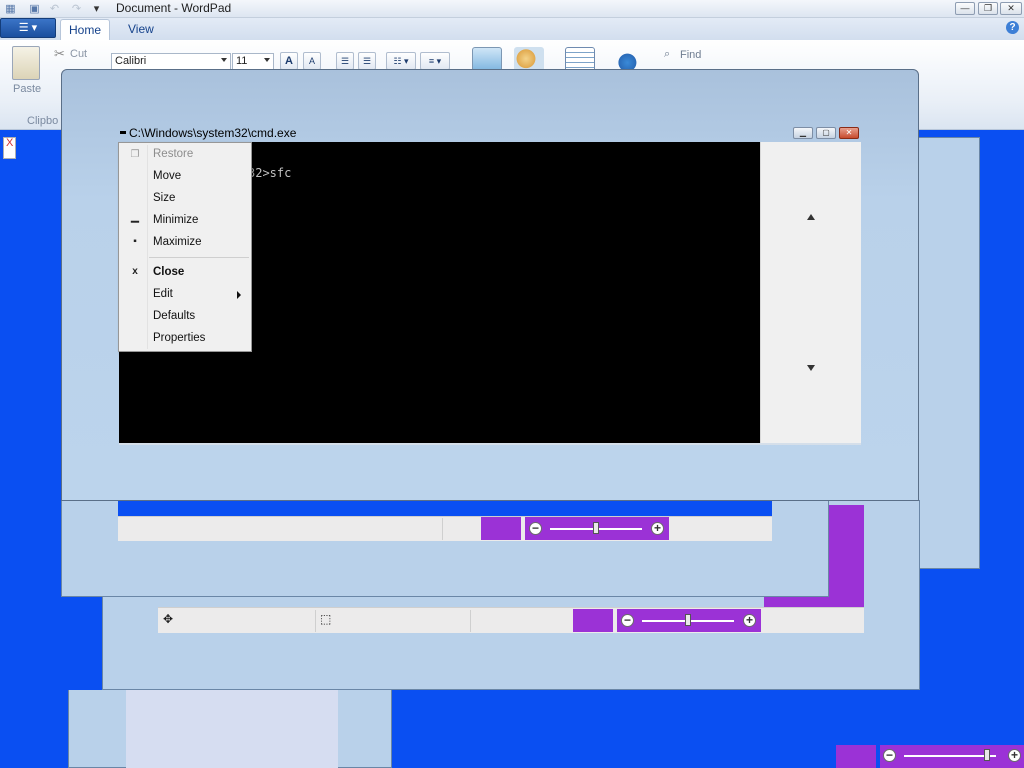 Image resolution: width=1024 pixels, height=768 pixels. What do you see at coordinates (10, 9) in the screenshot?
I see `wordpad-app-icon: ▦` at bounding box center [10, 9].